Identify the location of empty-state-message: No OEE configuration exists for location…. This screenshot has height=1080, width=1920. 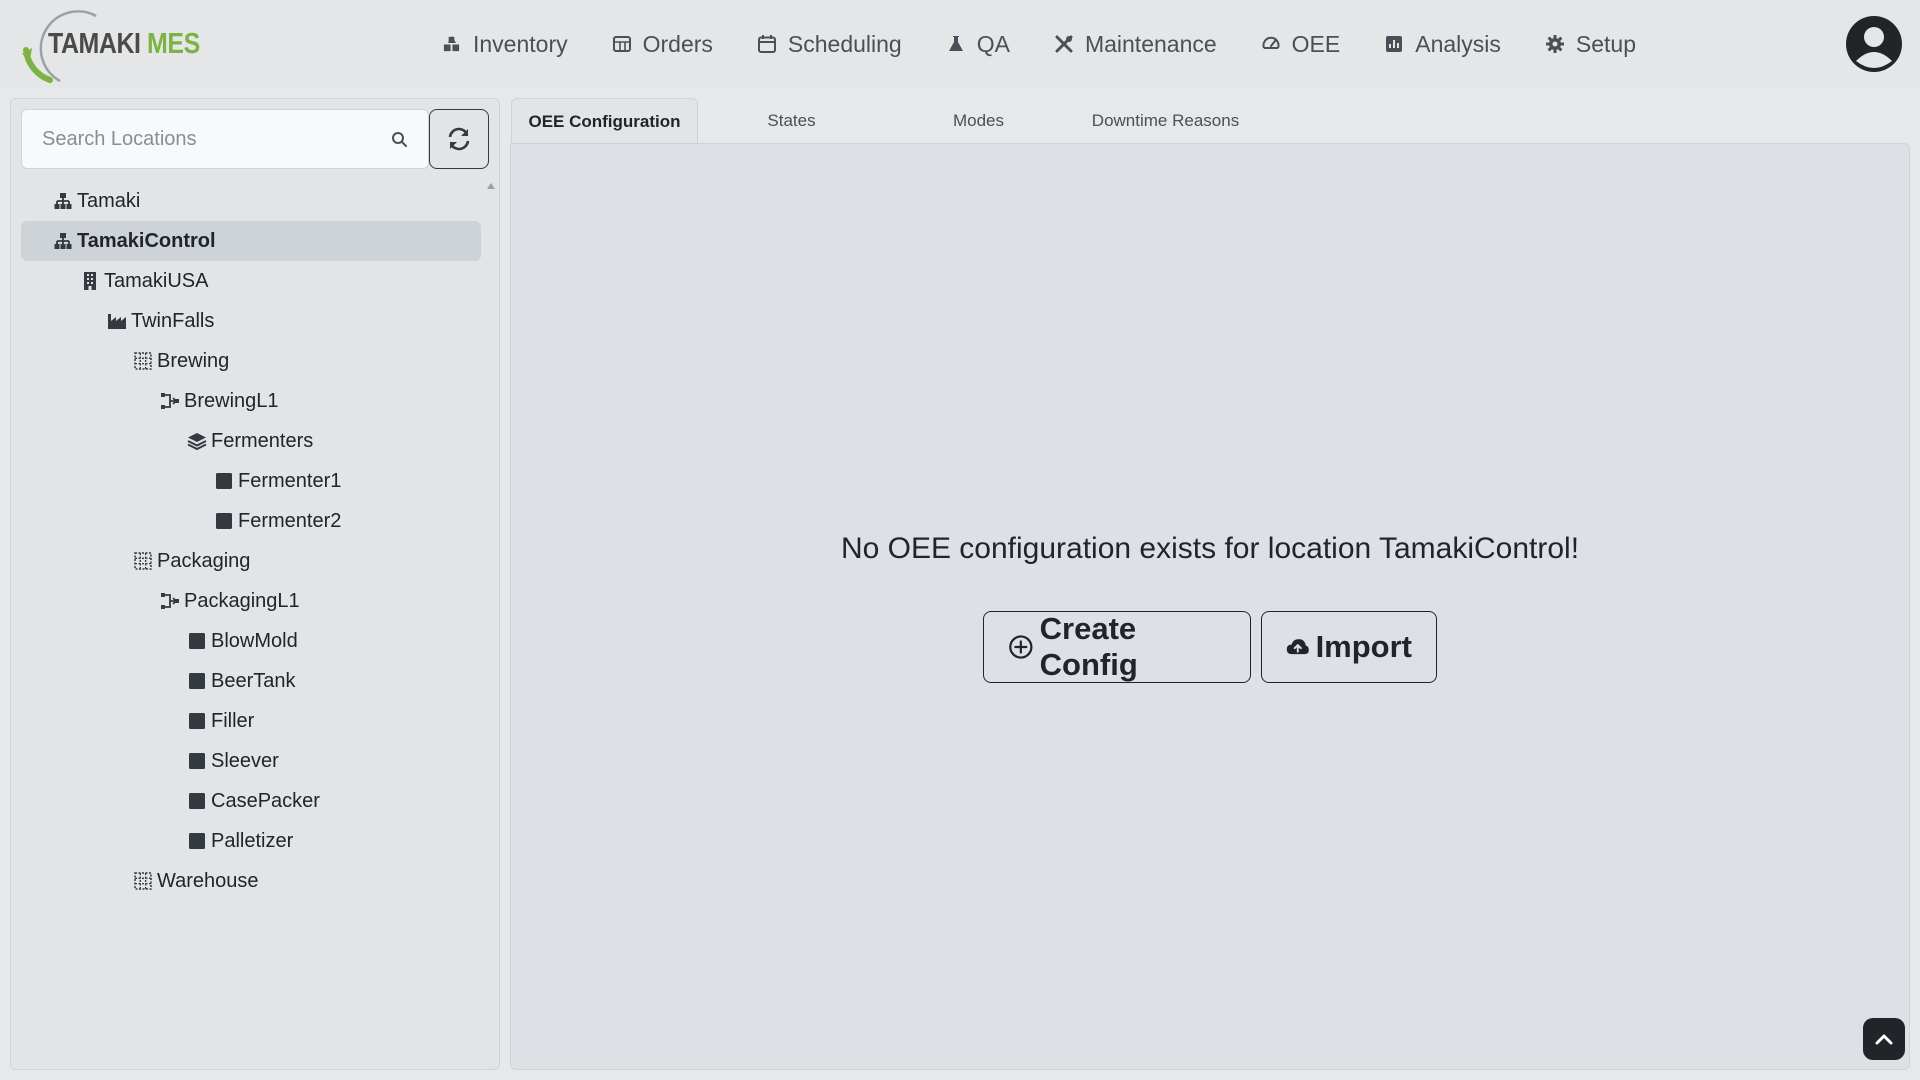
(1210, 548).